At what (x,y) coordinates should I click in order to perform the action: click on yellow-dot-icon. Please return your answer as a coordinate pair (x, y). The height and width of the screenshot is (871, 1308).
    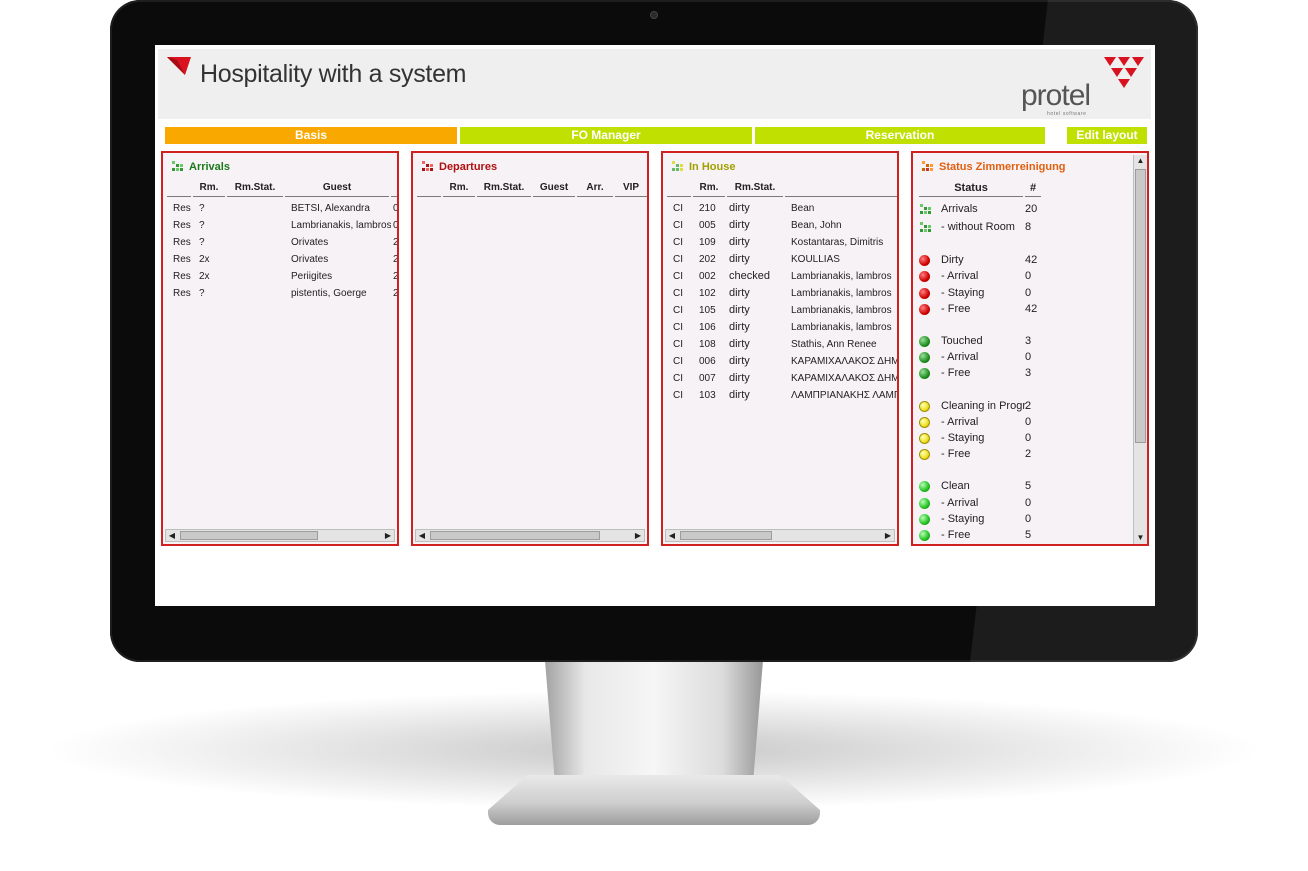
    Looking at the image, I should click on (924, 422).